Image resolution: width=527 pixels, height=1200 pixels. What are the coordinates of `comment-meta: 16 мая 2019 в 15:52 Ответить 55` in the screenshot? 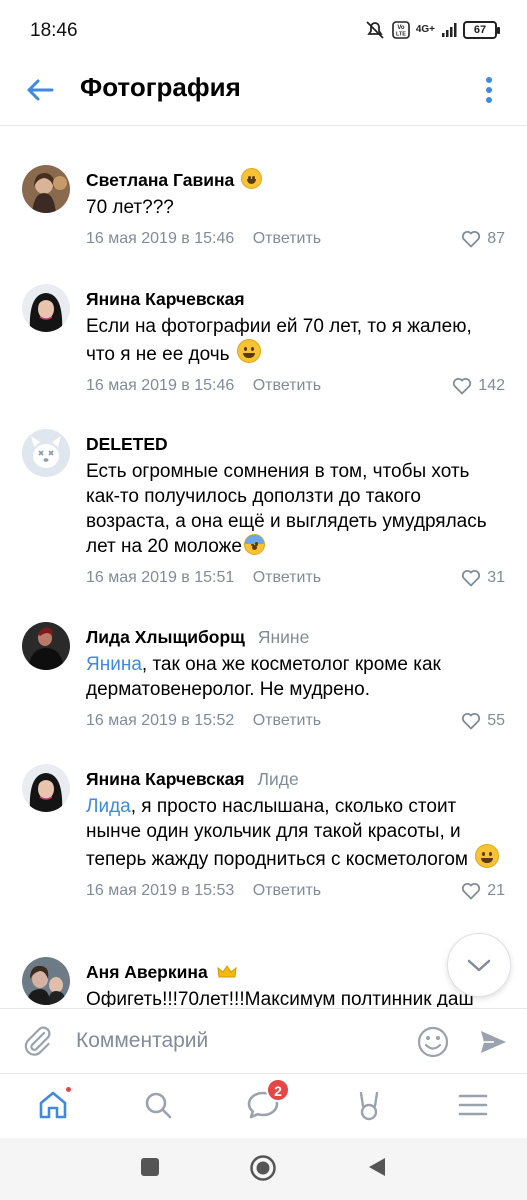 It's located at (295, 721).